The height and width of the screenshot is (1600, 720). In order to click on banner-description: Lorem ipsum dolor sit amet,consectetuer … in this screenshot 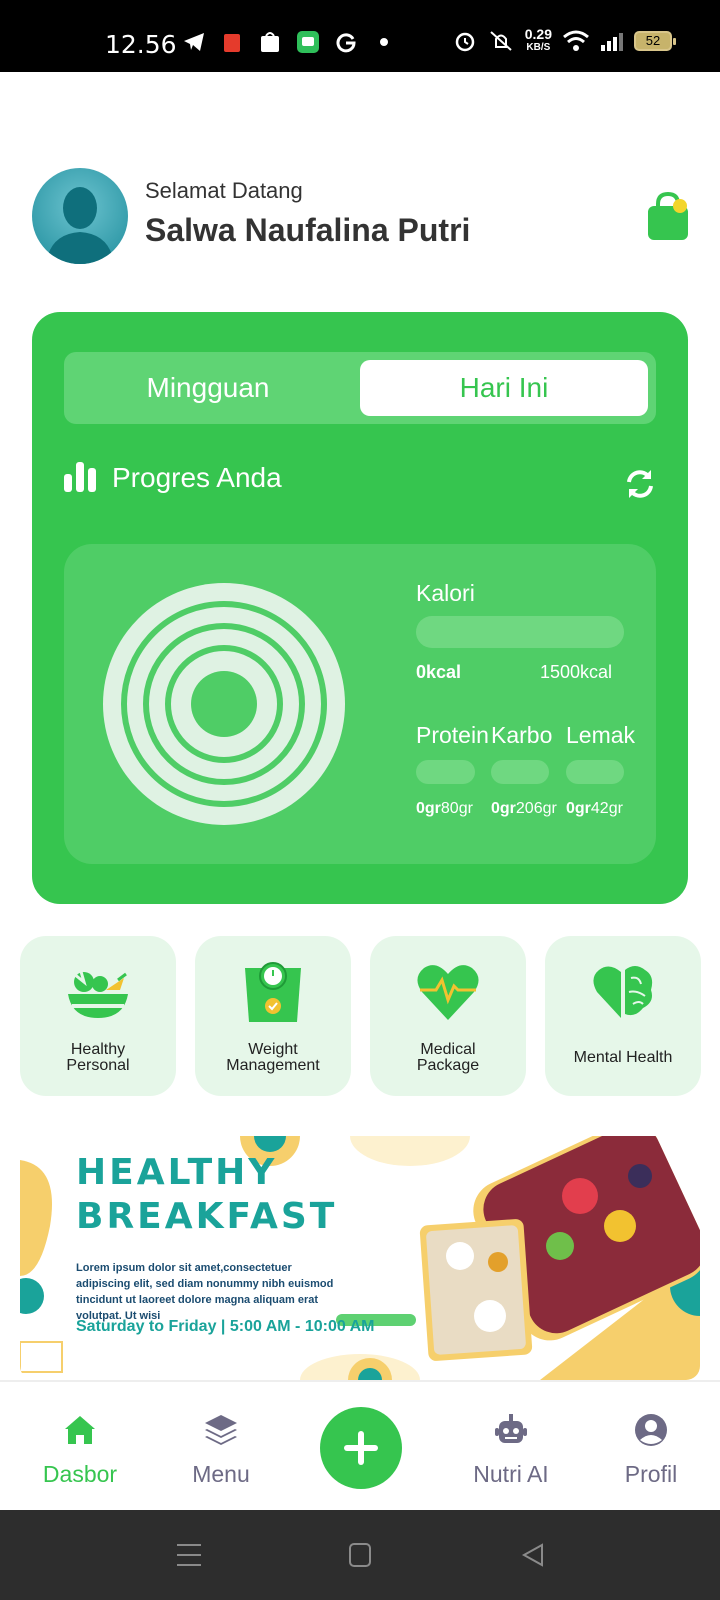, I will do `click(205, 1292)`.